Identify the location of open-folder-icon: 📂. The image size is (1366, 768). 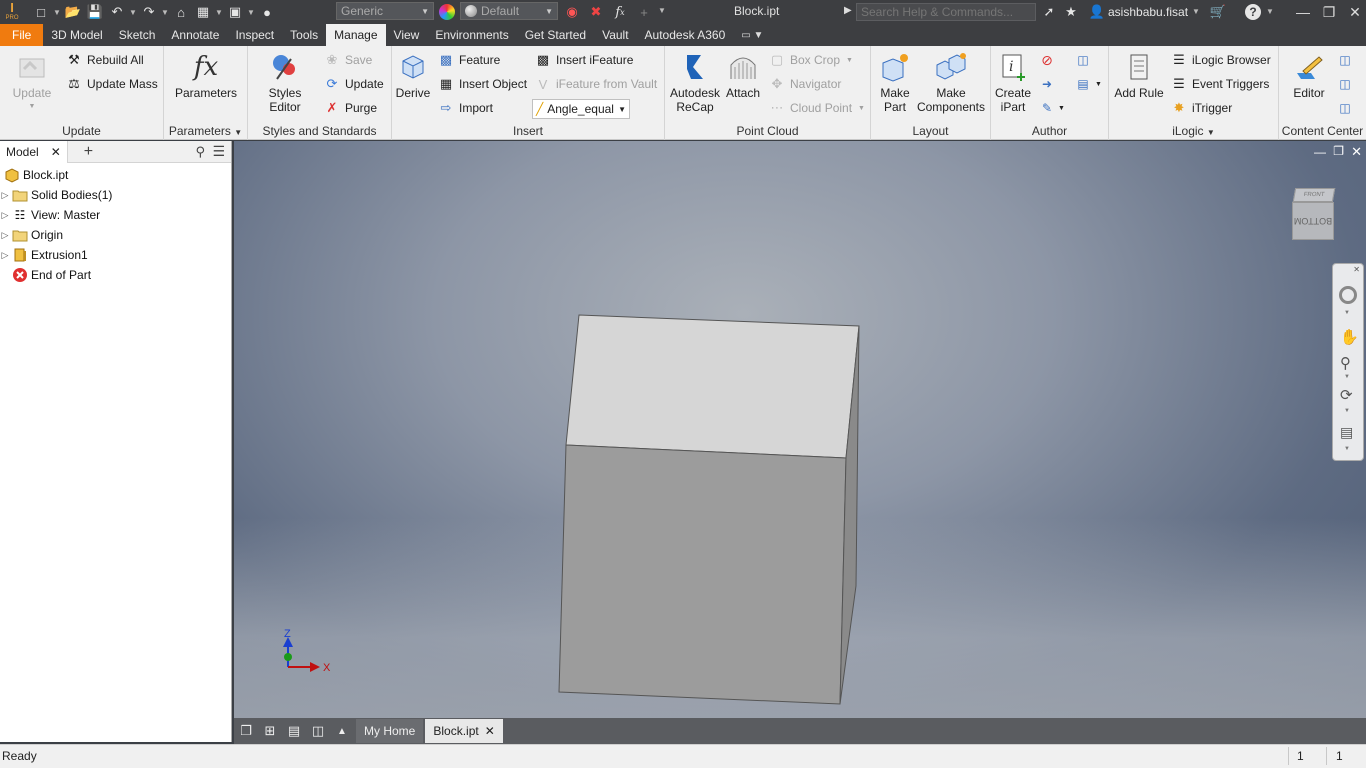
(73, 12).